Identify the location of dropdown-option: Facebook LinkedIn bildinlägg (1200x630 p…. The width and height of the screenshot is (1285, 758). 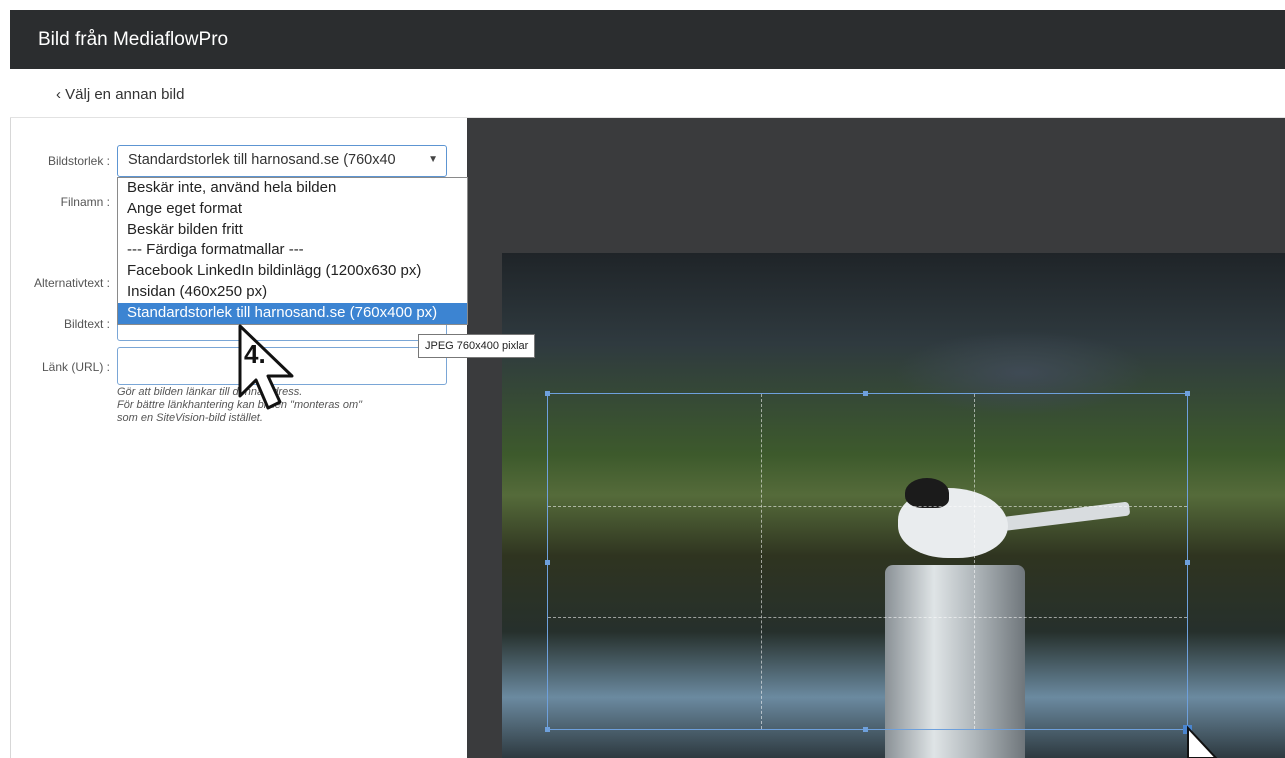
(292, 271).